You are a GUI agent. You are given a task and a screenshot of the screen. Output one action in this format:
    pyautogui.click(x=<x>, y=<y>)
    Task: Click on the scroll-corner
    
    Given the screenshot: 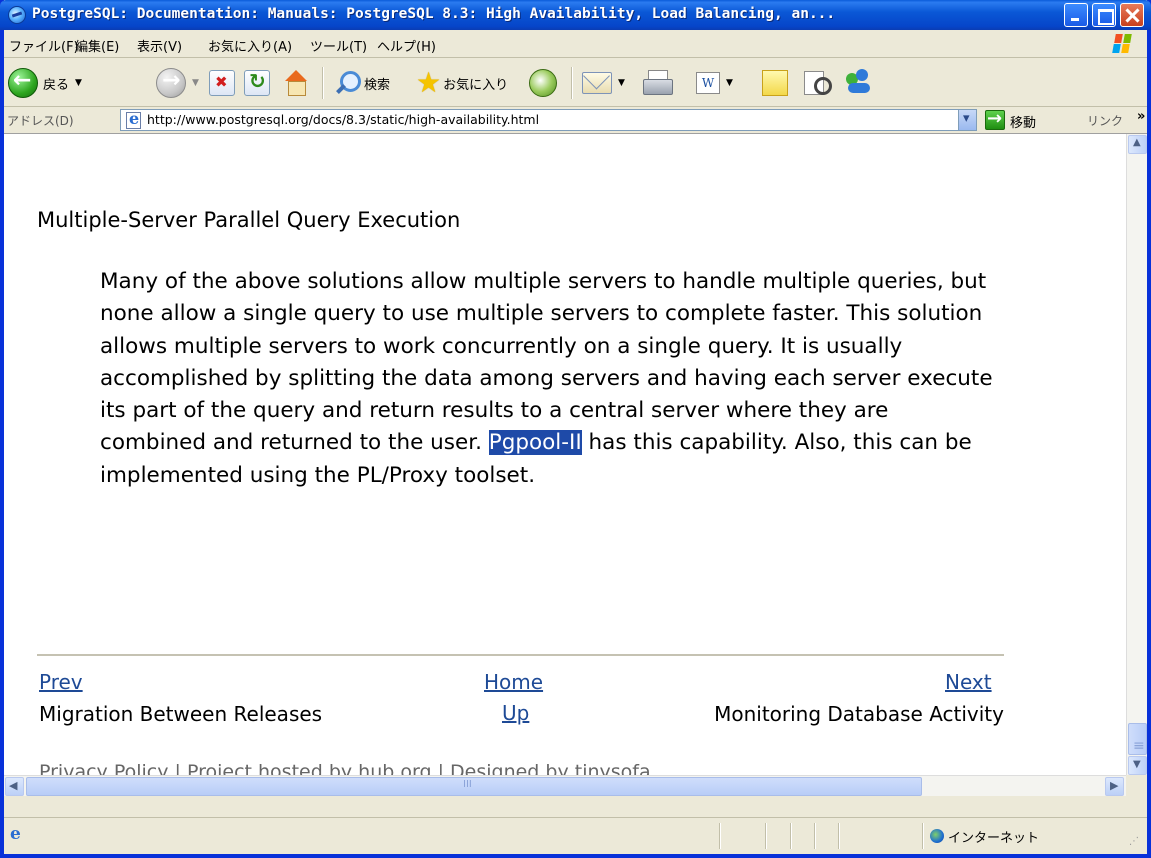 What is the action you would take?
    pyautogui.click(x=1136, y=785)
    